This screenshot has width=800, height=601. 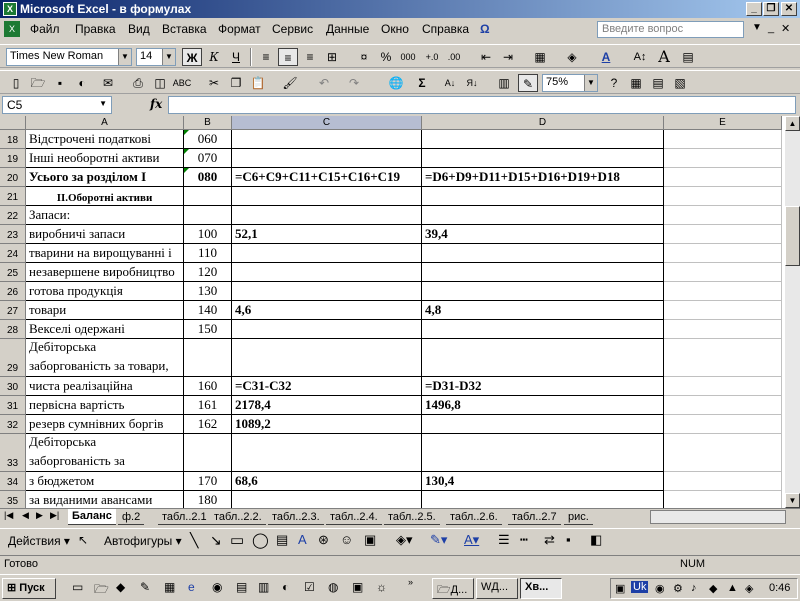 What do you see at coordinates (8, 515) in the screenshot?
I see `tab-first-icon: |◀` at bounding box center [8, 515].